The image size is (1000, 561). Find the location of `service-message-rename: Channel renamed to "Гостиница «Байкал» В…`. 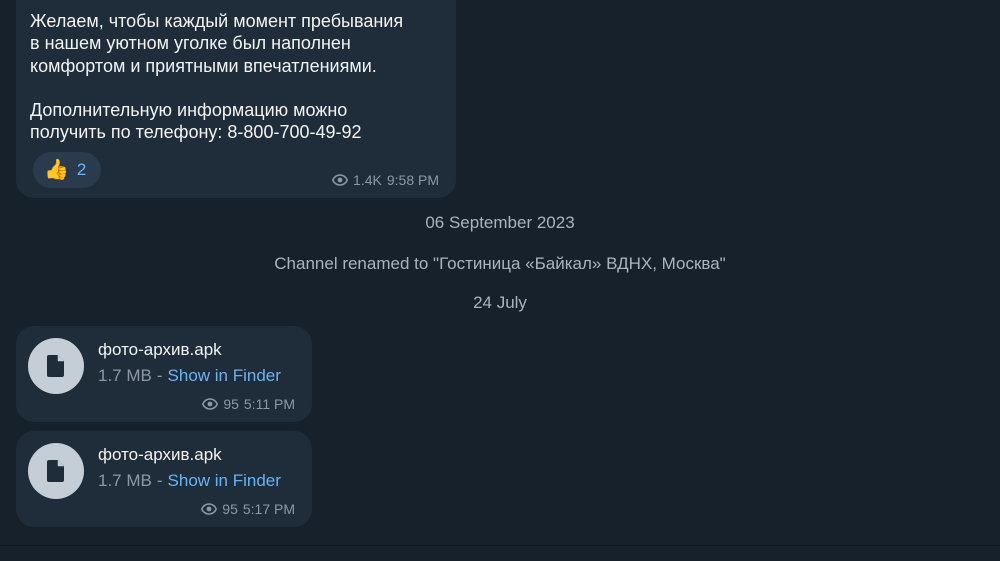

service-message-rename: Channel renamed to "Гостиница «Байкал» В… is located at coordinates (500, 263).